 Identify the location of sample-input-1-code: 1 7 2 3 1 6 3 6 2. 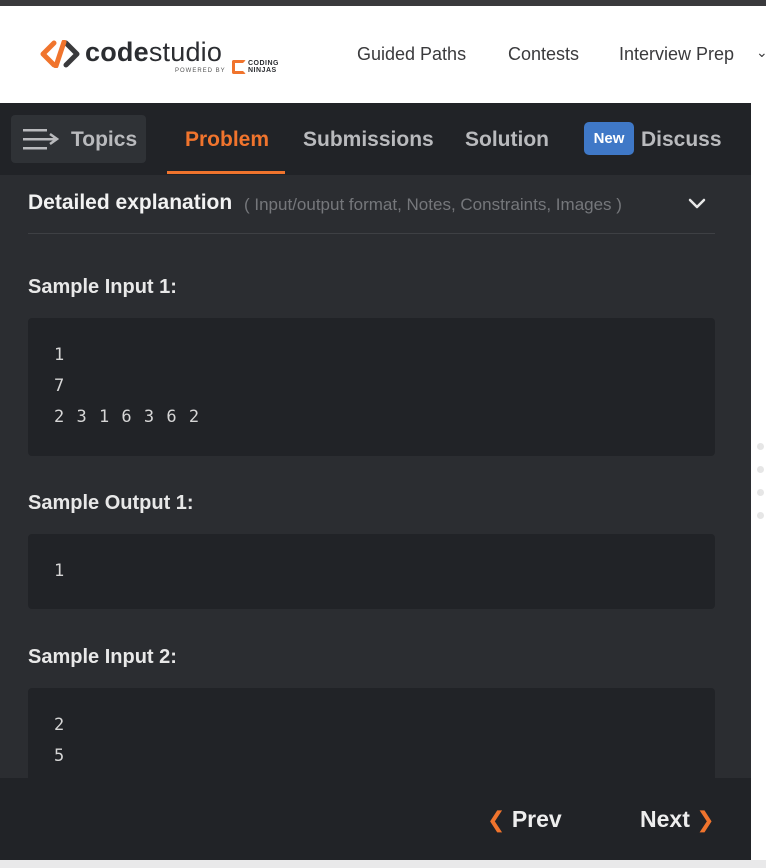
(371, 387).